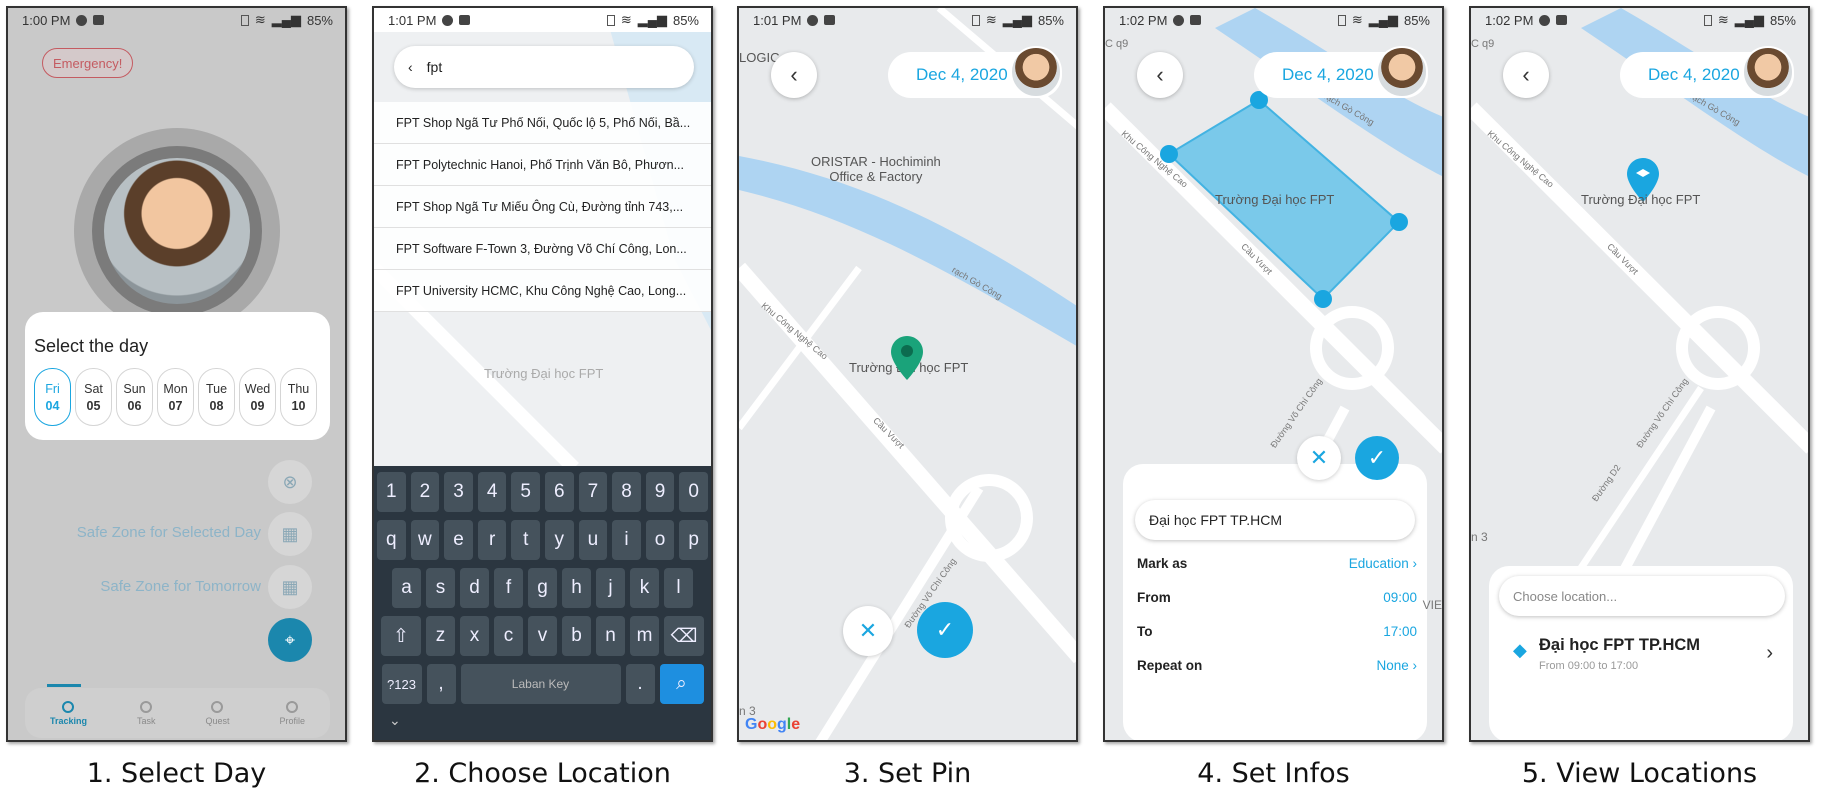 The height and width of the screenshot is (806, 1822). What do you see at coordinates (458, 492) in the screenshot?
I see `key: 3` at bounding box center [458, 492].